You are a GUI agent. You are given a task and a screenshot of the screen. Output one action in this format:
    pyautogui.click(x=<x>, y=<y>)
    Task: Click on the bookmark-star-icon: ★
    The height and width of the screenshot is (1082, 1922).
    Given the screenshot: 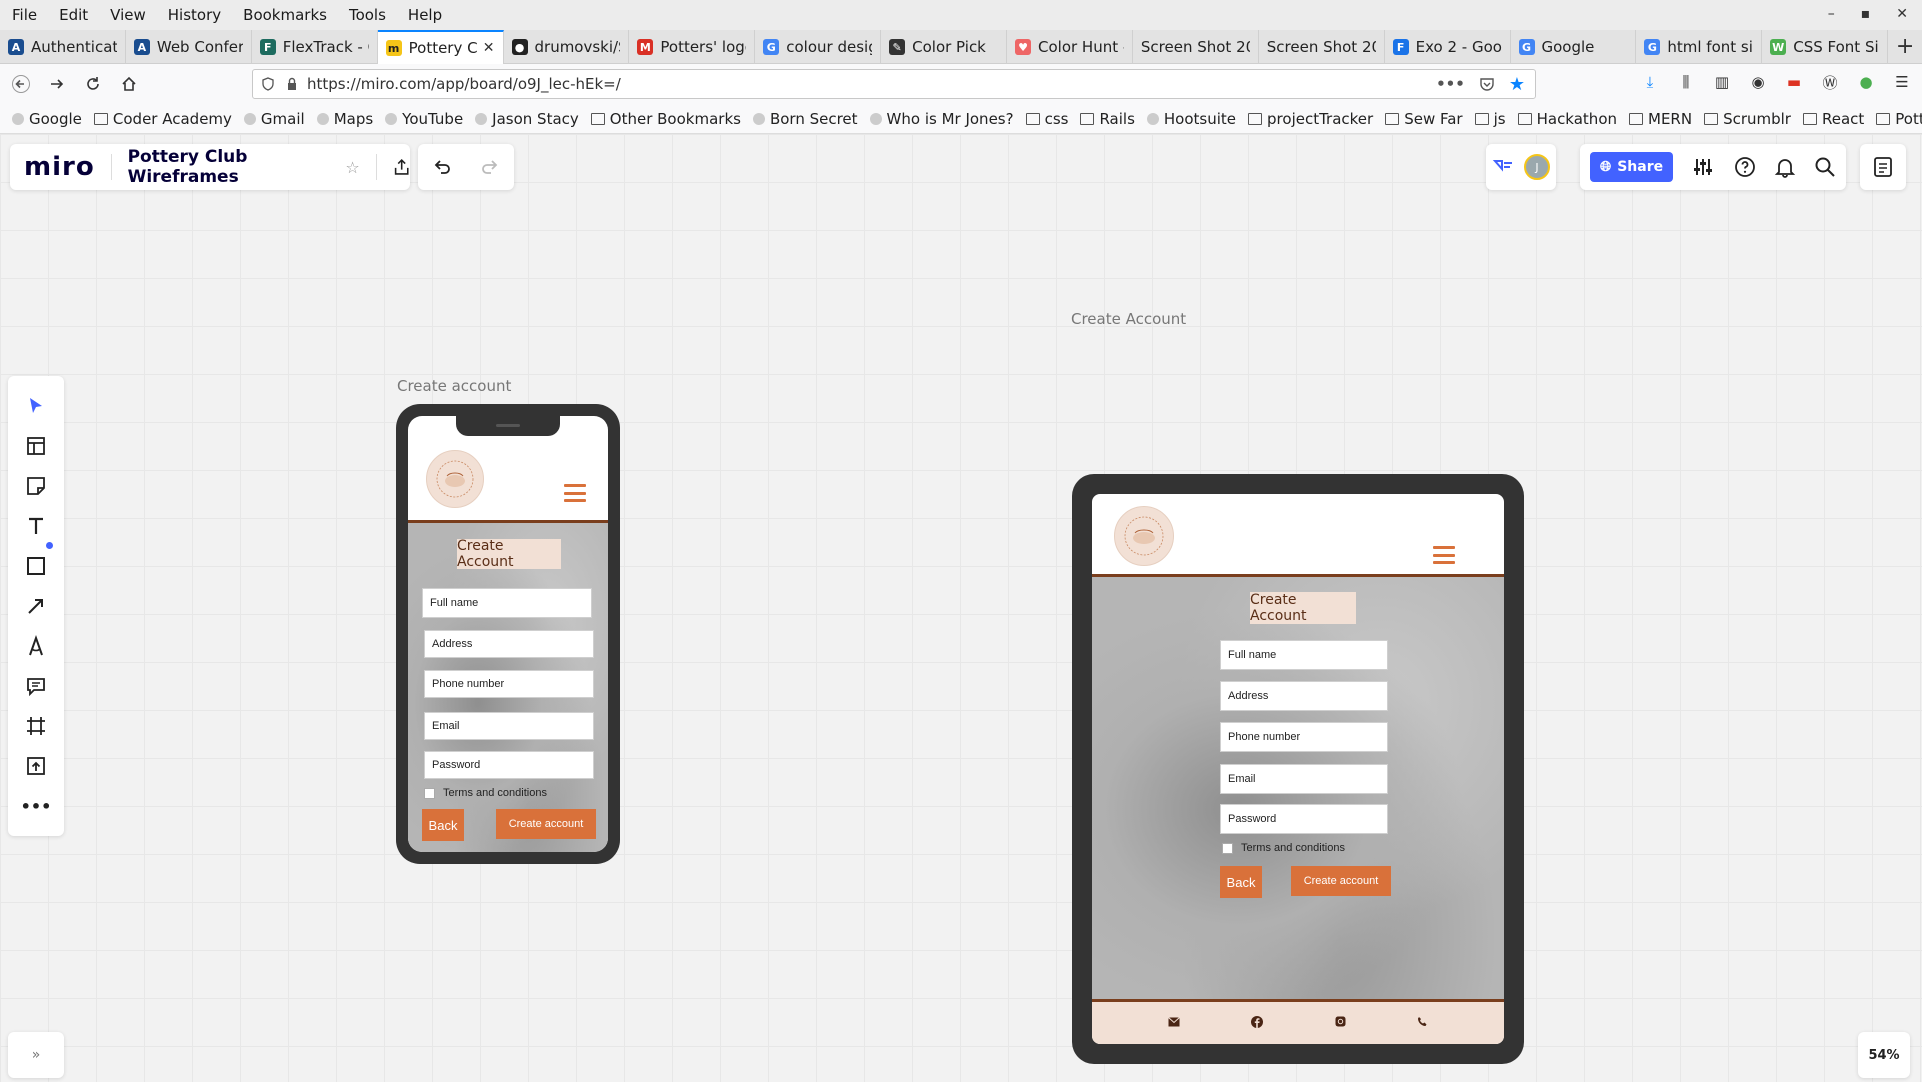 What is the action you would take?
    pyautogui.click(x=1517, y=84)
    